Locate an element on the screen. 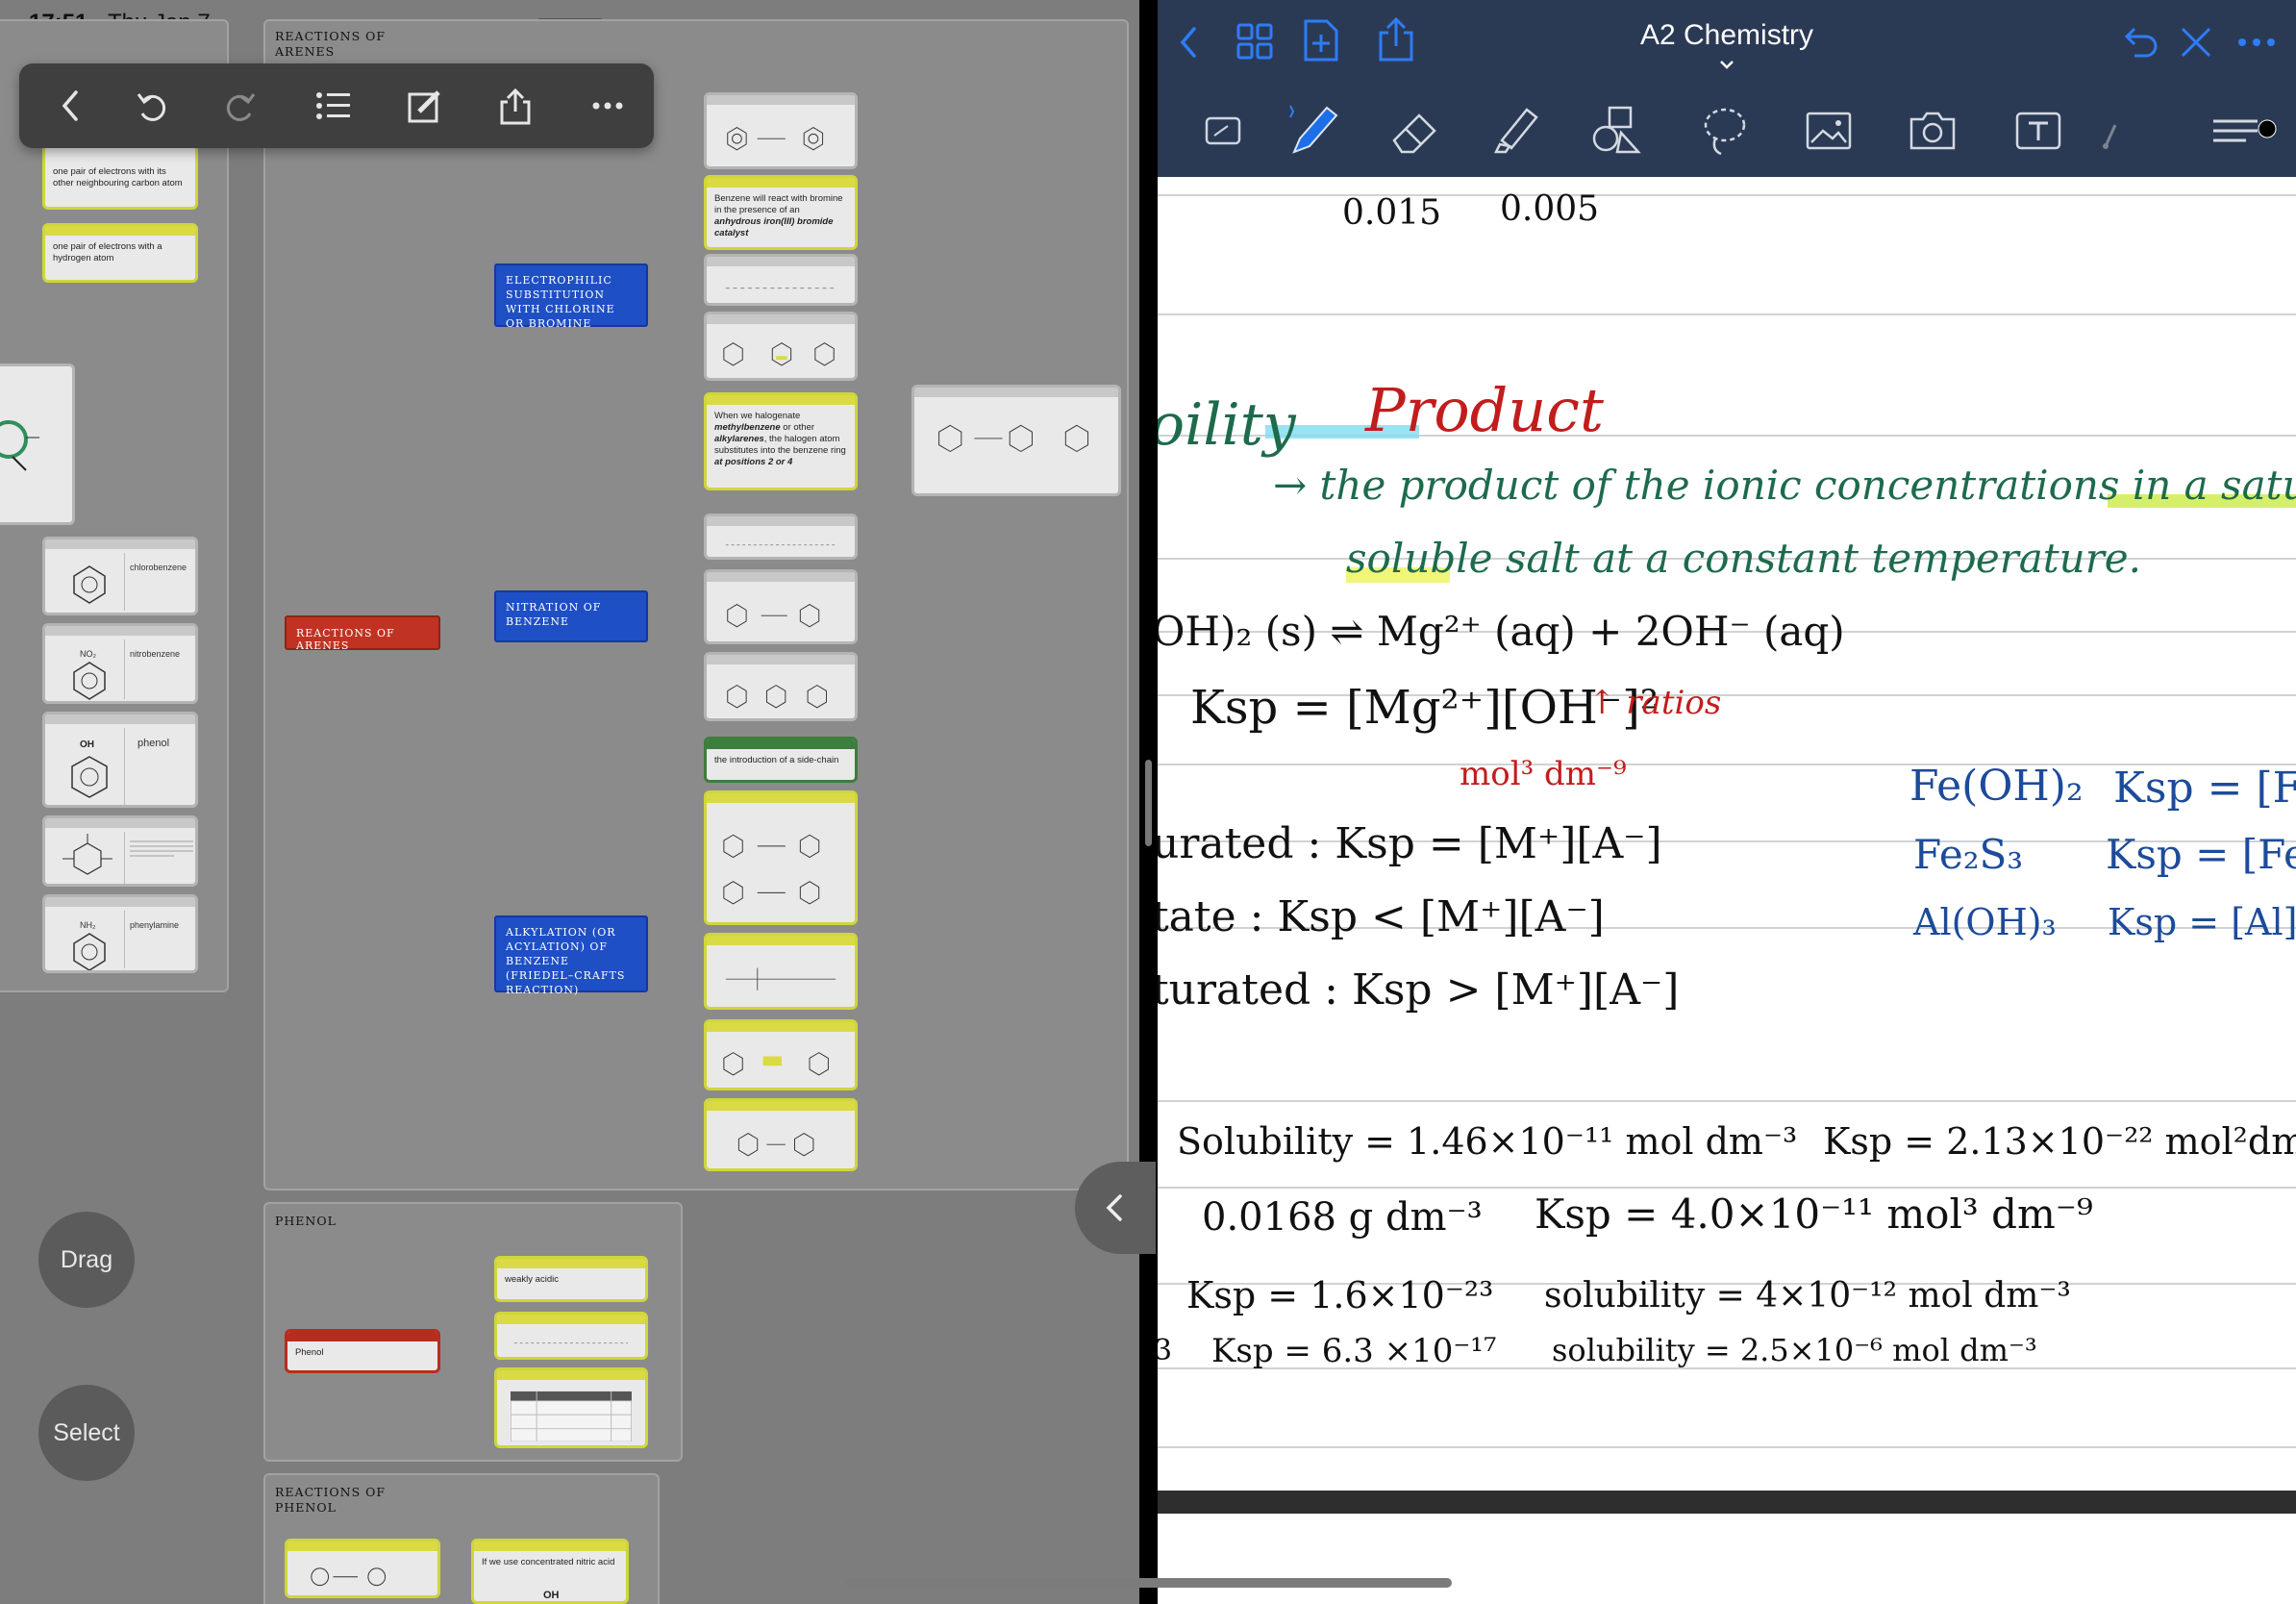 The width and height of the screenshot is (2296, 1604). compound-name: phenylamine is located at coordinates (155, 925).